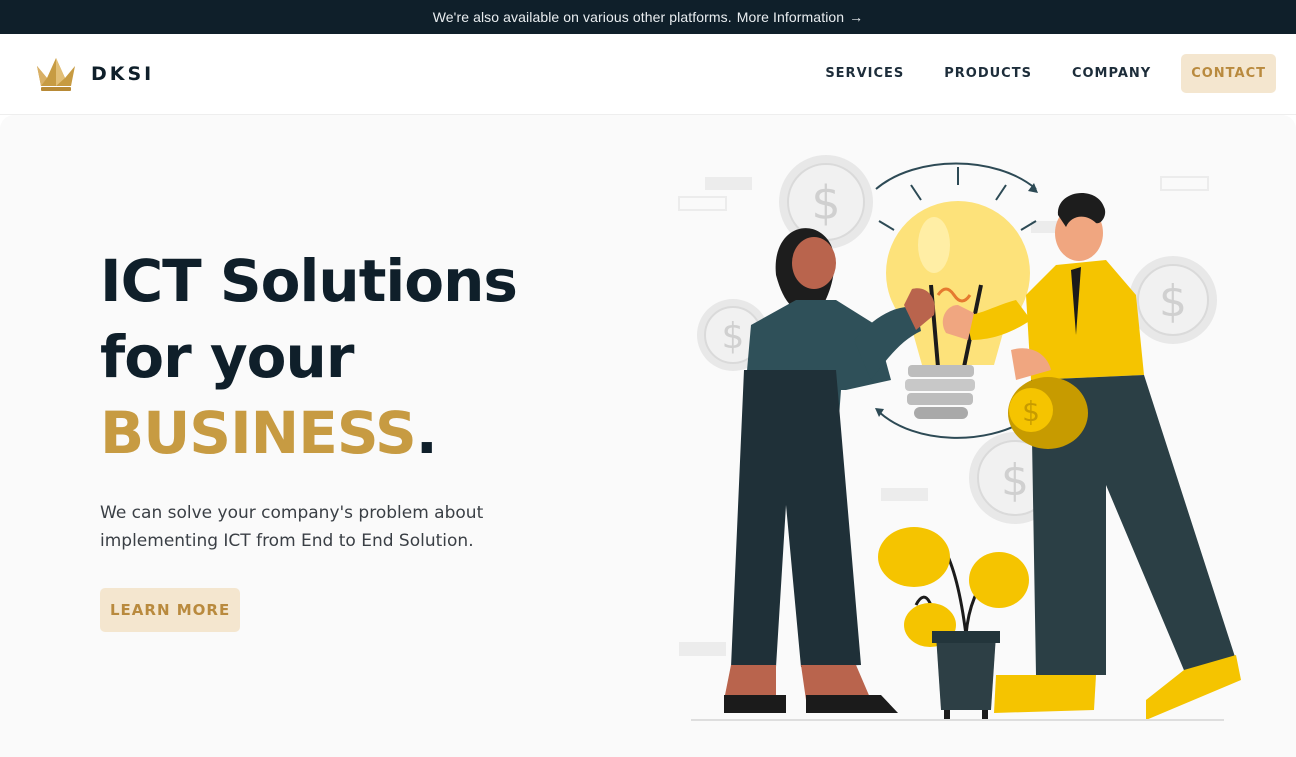  Describe the element at coordinates (864, 73) in the screenshot. I see `nav-item-services: SERVICES` at that location.